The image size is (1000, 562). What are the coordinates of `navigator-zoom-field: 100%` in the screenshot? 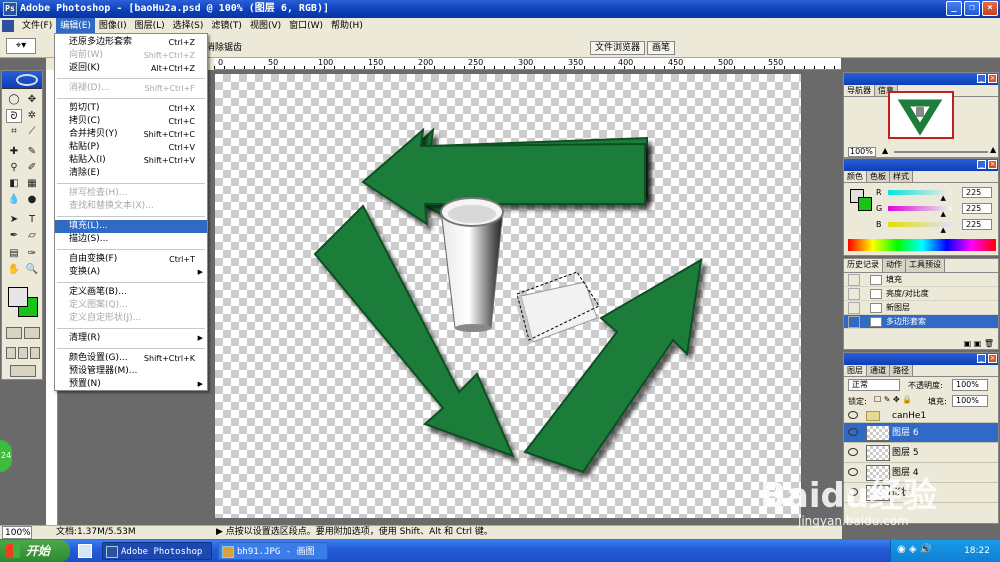 It's located at (862, 152).